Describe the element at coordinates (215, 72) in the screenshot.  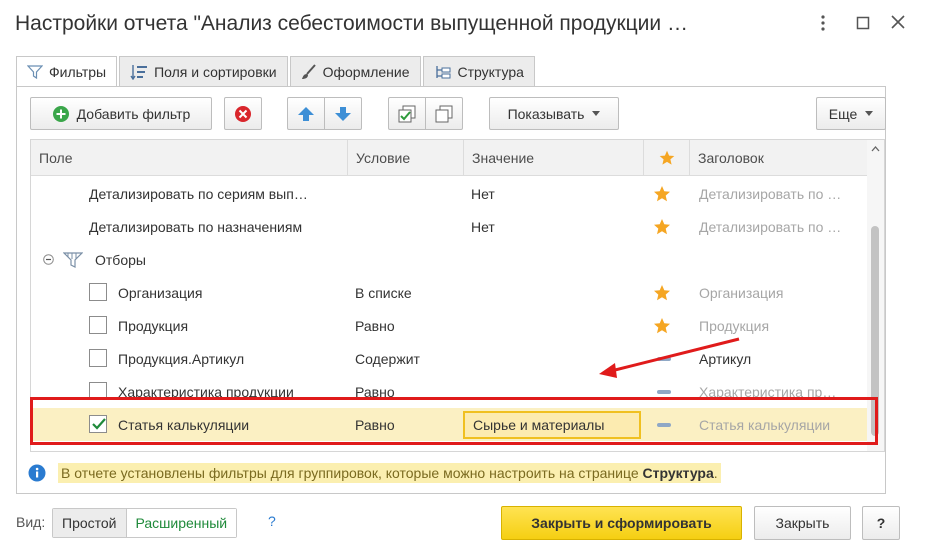
I see `tab-label: Поля и сортировки` at that location.